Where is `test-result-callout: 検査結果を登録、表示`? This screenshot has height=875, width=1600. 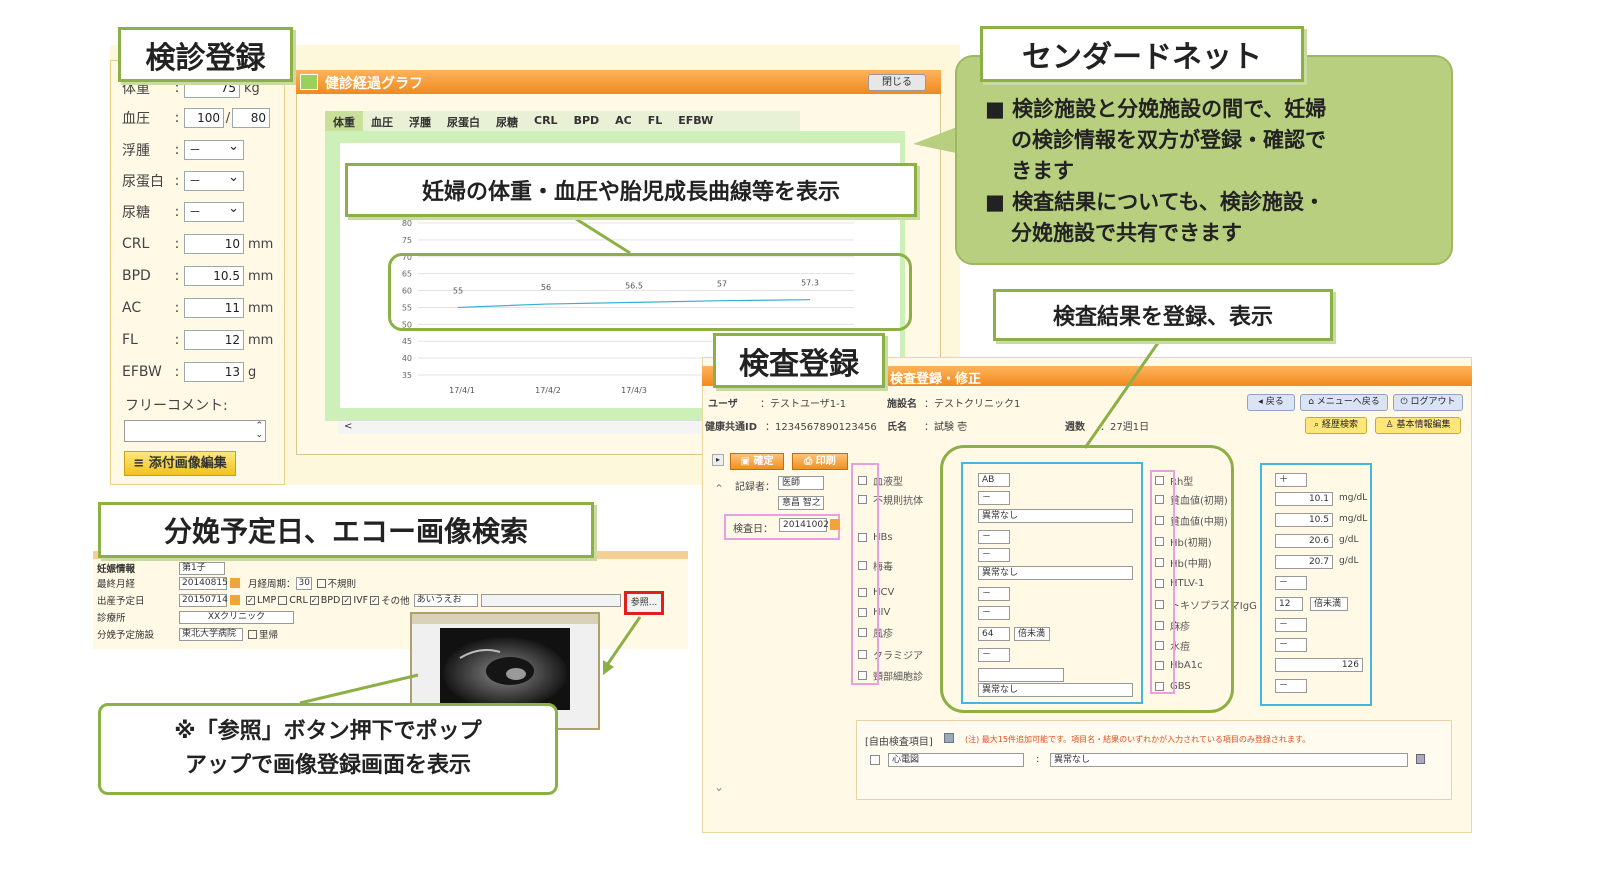
test-result-callout: 検査結果を登録、表示 is located at coordinates (1163, 315).